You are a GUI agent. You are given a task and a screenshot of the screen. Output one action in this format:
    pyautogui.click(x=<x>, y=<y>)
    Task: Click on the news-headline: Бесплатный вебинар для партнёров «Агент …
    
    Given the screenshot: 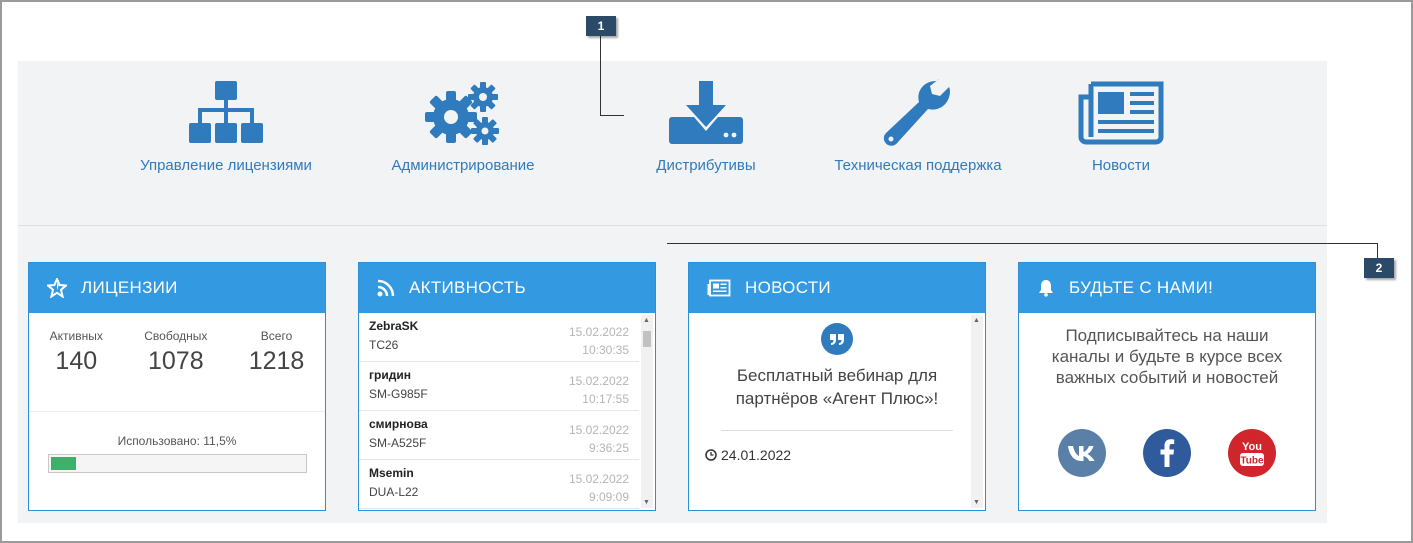 What is the action you would take?
    pyautogui.click(x=837, y=387)
    